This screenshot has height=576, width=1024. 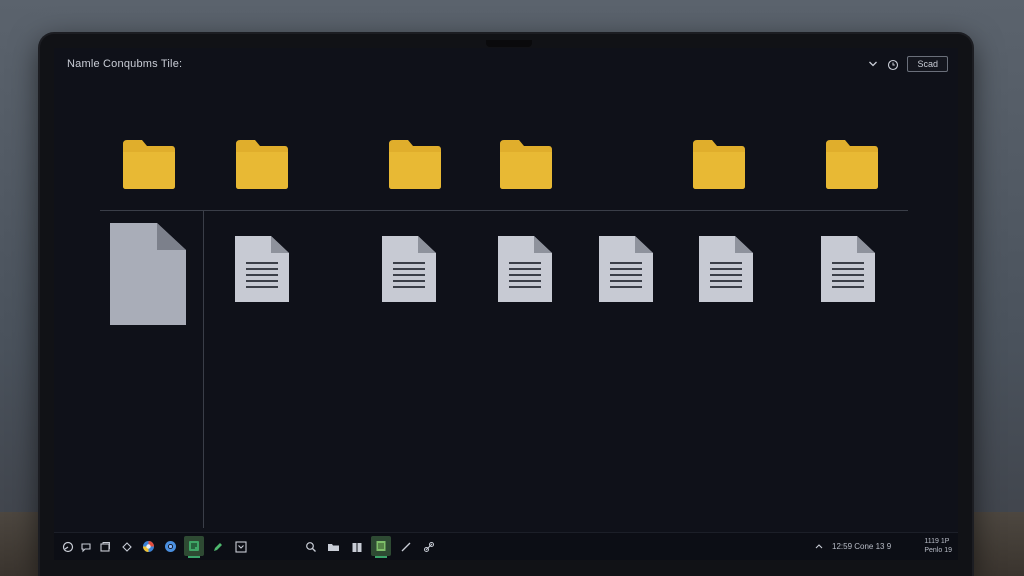 What do you see at coordinates (148, 274) in the screenshot?
I see `document-preview-icon` at bounding box center [148, 274].